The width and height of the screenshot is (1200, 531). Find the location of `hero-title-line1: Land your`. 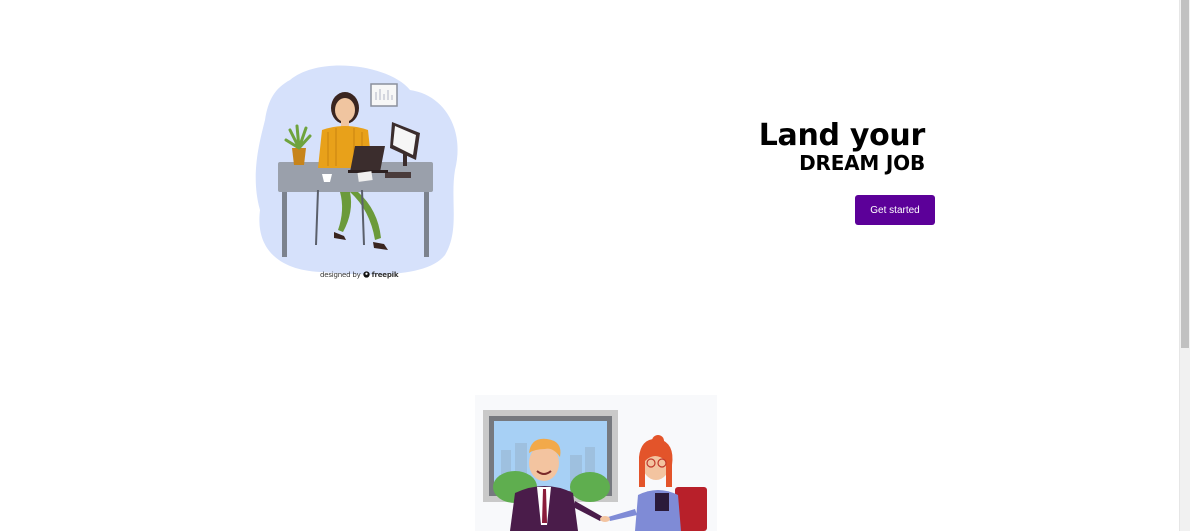

hero-title-line1: Land your is located at coordinates (842, 135).